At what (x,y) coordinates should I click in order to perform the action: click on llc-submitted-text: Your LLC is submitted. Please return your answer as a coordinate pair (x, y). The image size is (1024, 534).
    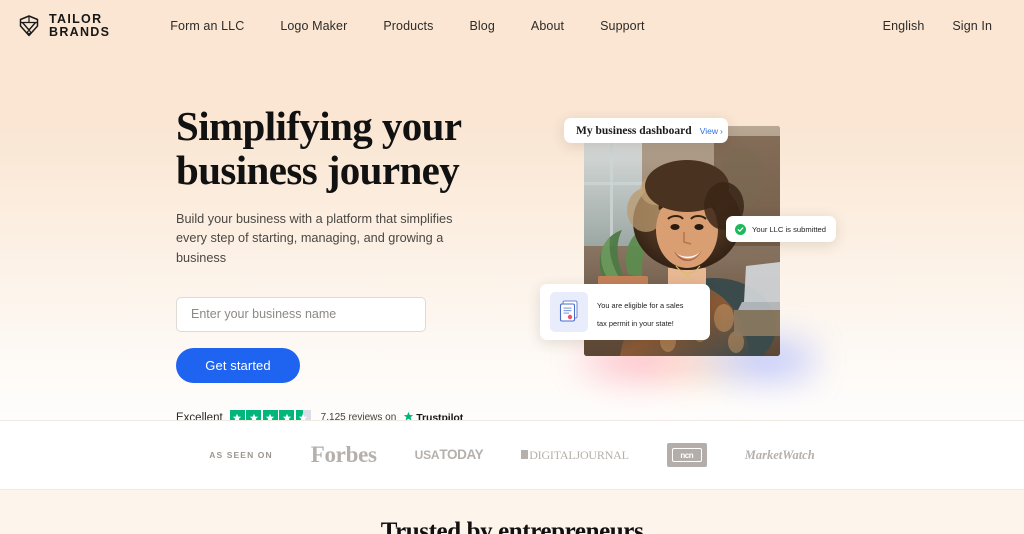
    Looking at the image, I should click on (789, 229).